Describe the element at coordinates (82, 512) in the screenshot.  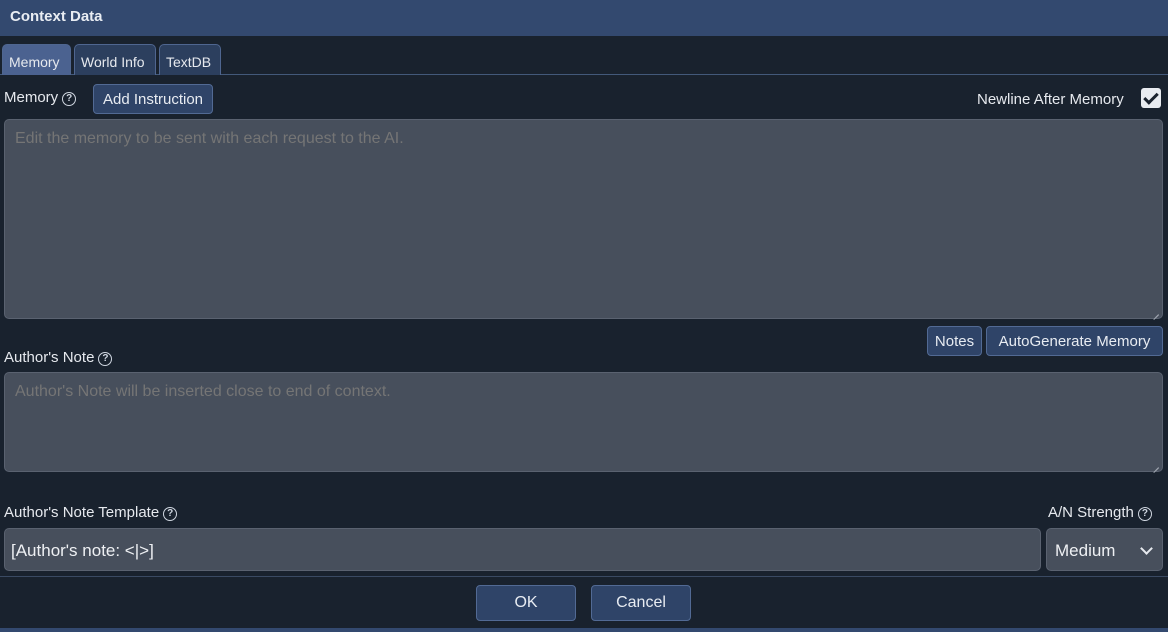
I see `an-template-label: Author's Note Template` at that location.